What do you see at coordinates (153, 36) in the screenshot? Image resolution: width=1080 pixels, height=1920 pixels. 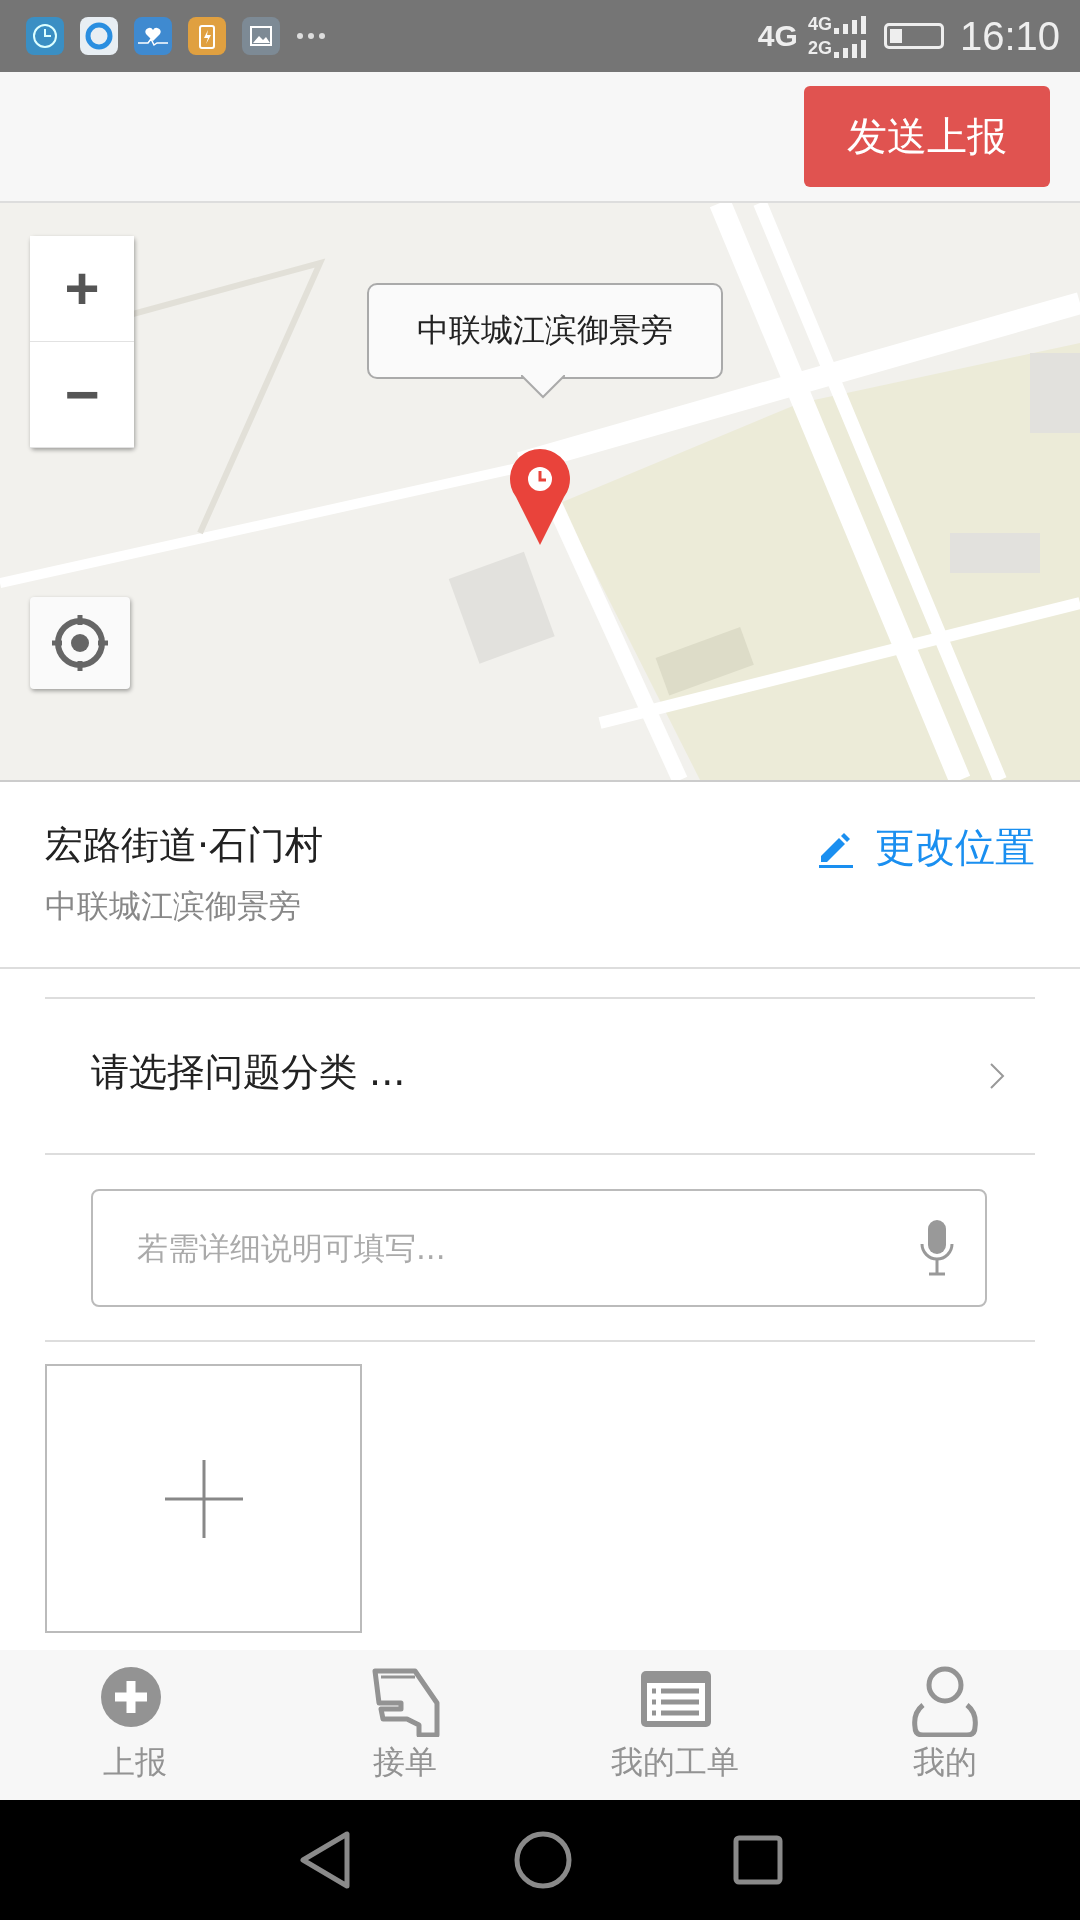 I see `heart-monitor-app-icon` at bounding box center [153, 36].